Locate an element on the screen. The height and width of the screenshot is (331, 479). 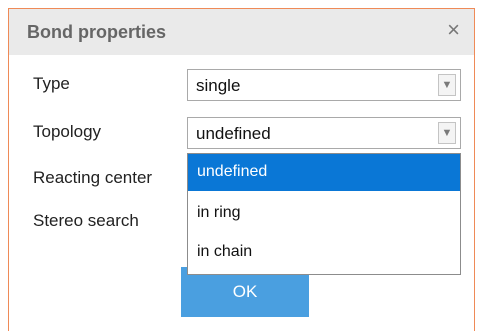
topology-label: Topology is located at coordinates (67, 131).